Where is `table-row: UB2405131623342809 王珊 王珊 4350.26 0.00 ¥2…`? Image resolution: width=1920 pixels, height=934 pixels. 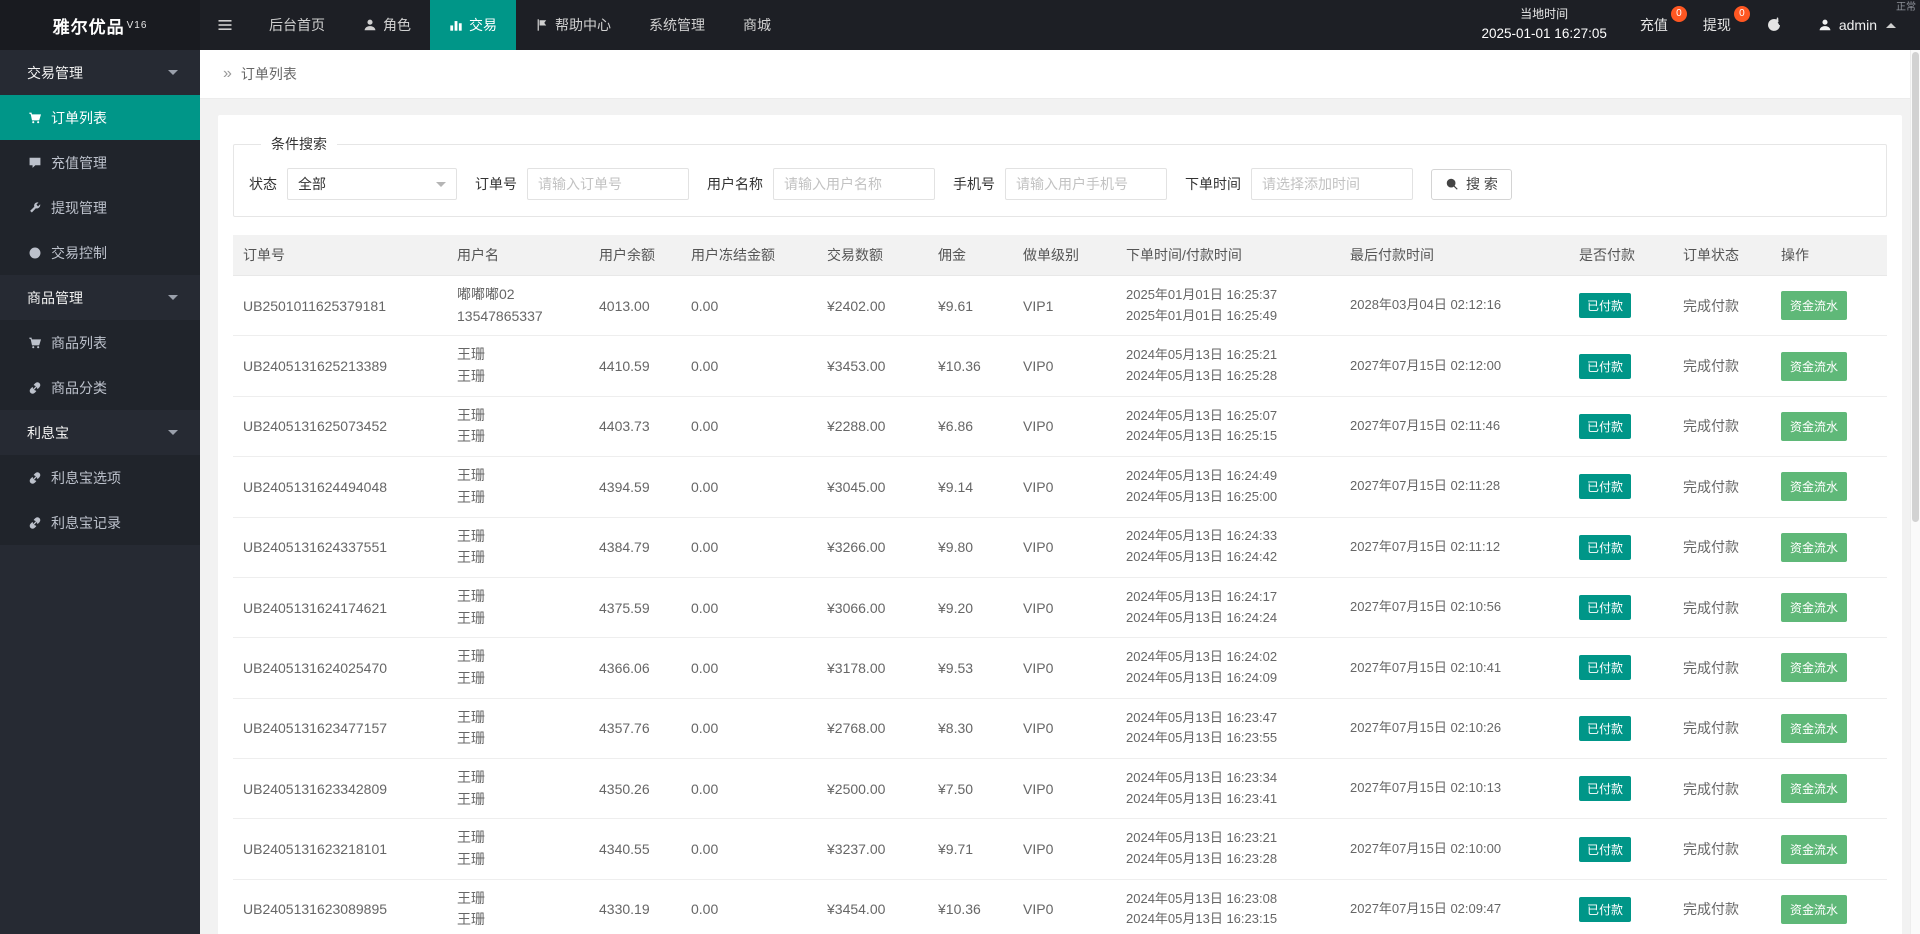
table-row: UB2405131623342809 王珊 王珊 4350.26 0.00 ¥2… is located at coordinates (1060, 789).